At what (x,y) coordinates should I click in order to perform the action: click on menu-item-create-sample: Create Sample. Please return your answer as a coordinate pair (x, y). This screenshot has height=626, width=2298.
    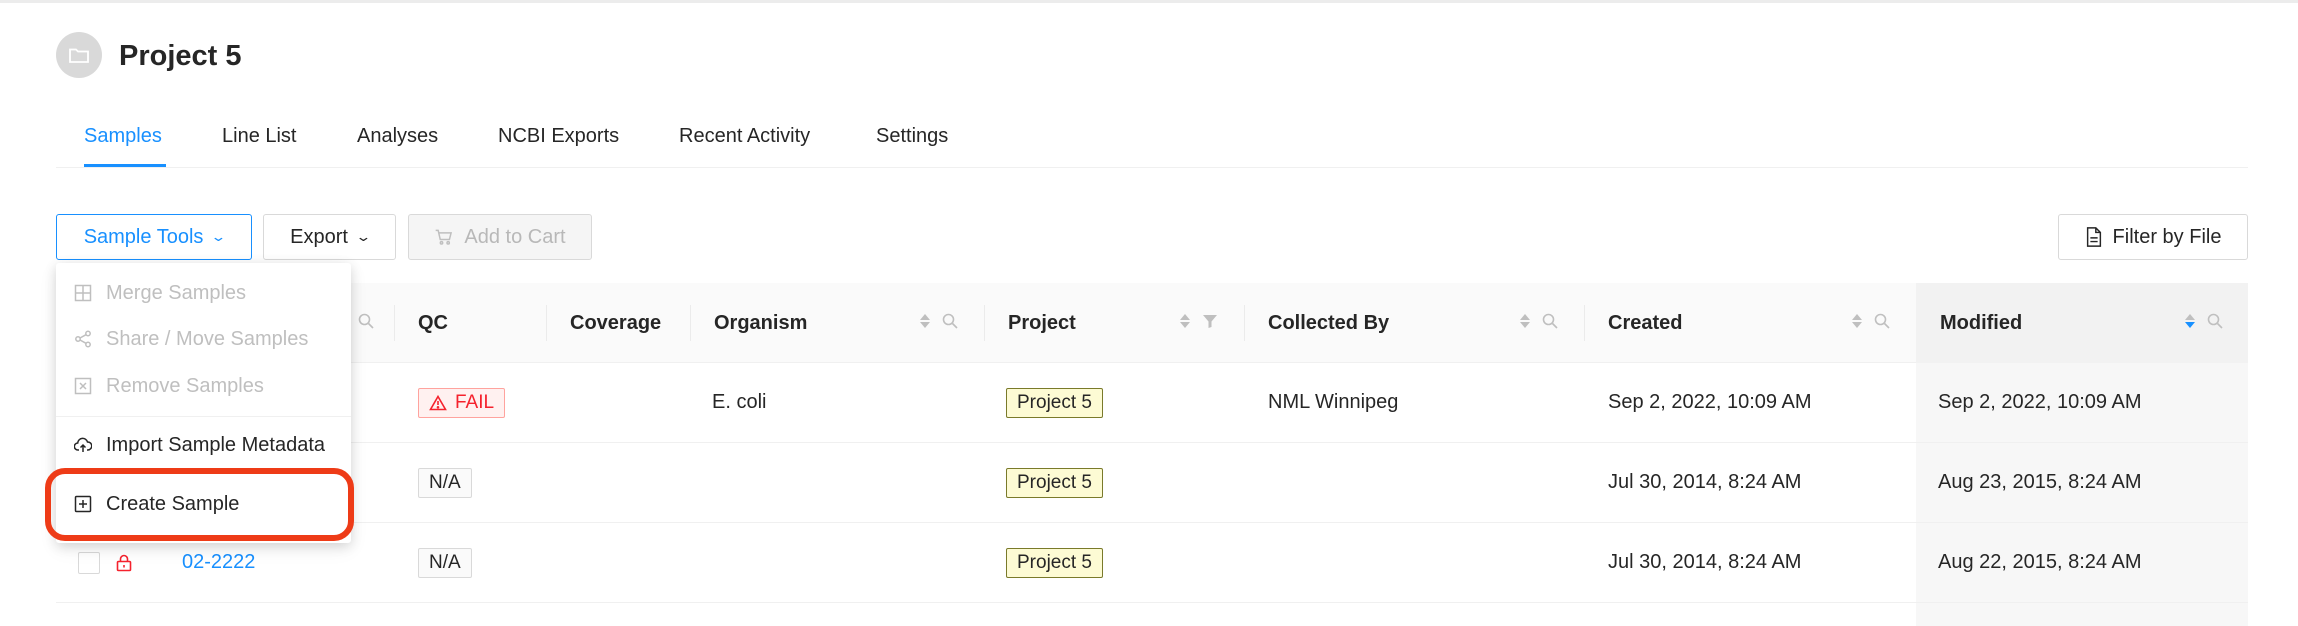
    Looking at the image, I should click on (203, 504).